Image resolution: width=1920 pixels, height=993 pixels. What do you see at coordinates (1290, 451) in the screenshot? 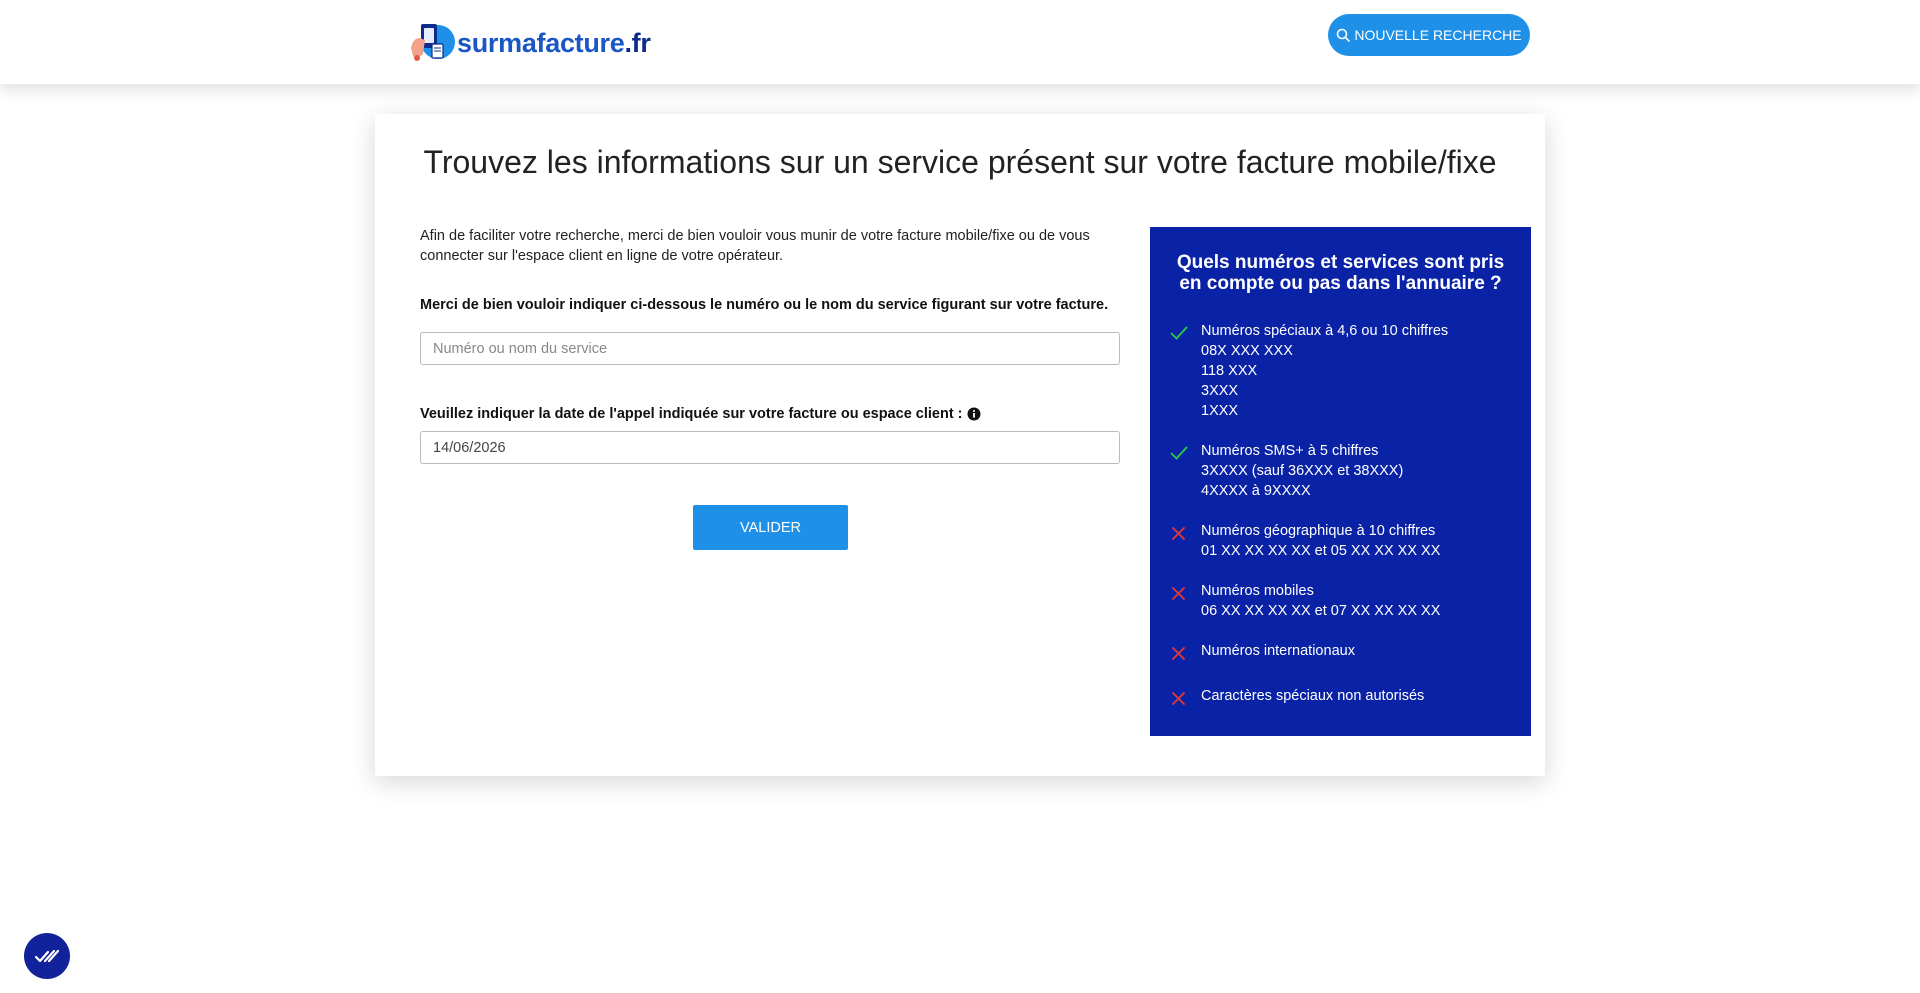
I see `rule-heading: Numéros SMS+ à 5 chiffres` at bounding box center [1290, 451].